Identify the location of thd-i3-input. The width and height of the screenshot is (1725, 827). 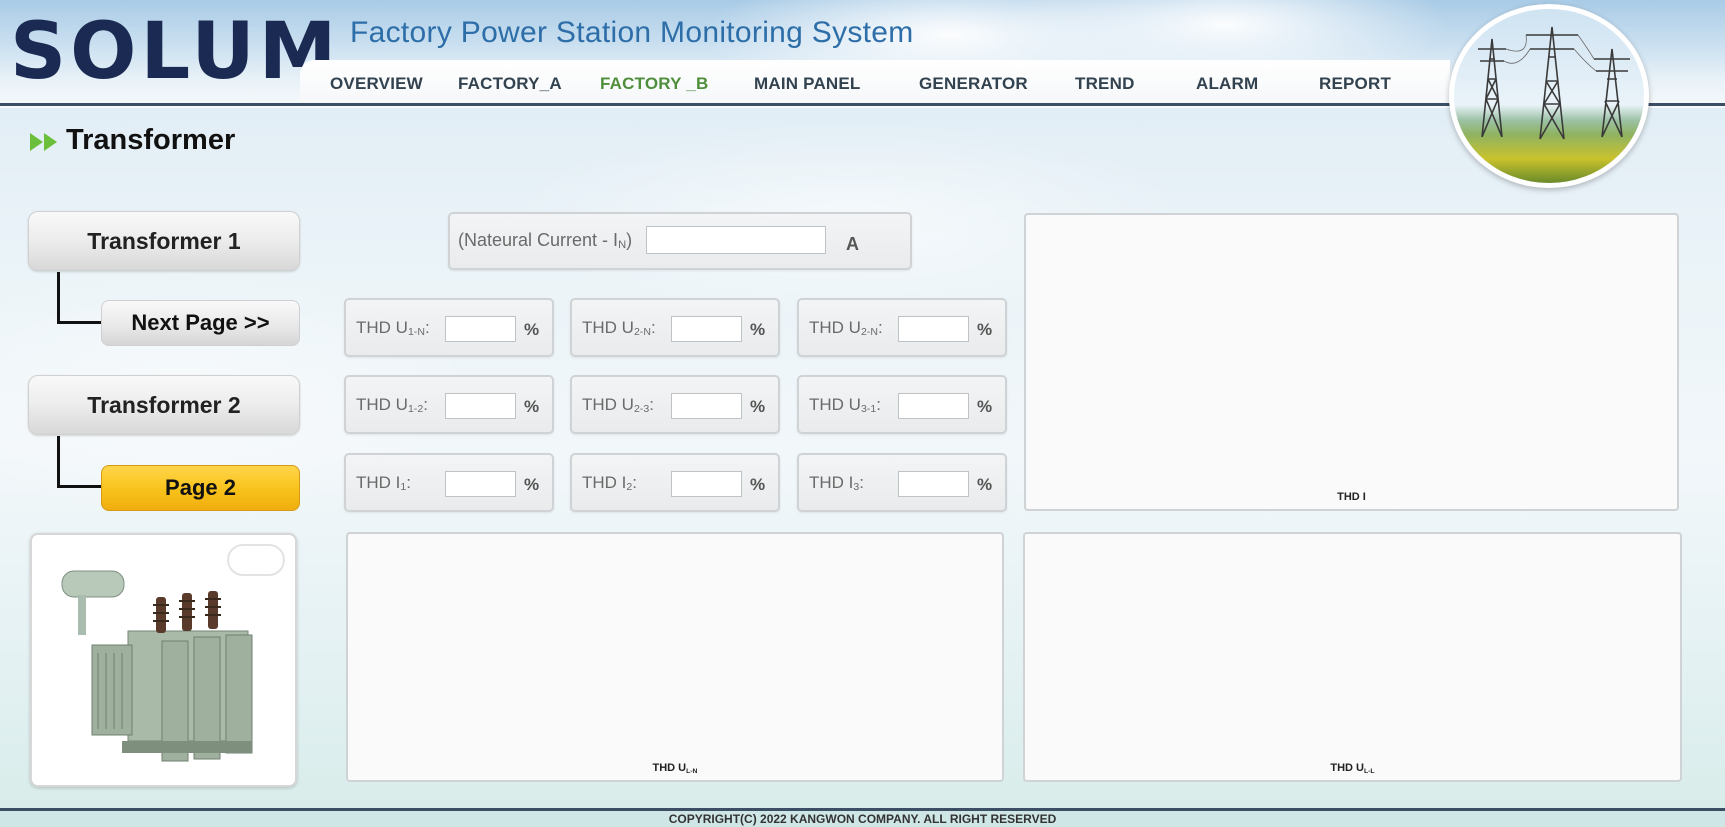
(933, 484).